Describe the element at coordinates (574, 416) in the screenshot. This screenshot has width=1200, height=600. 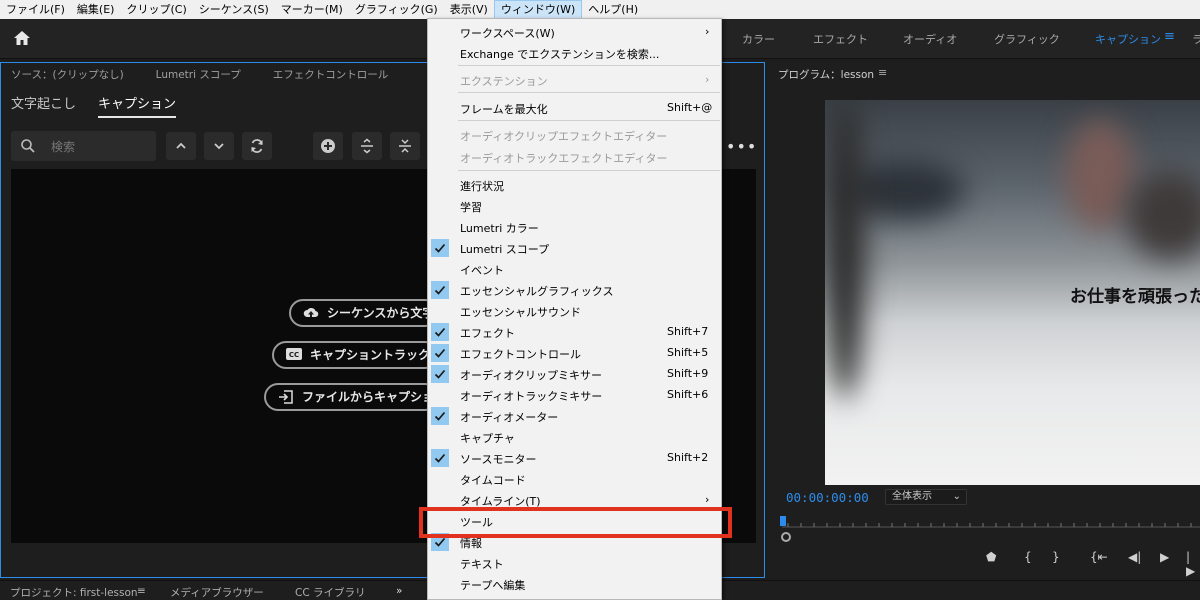
I see `window-menu-item: オーディオメーター` at that location.